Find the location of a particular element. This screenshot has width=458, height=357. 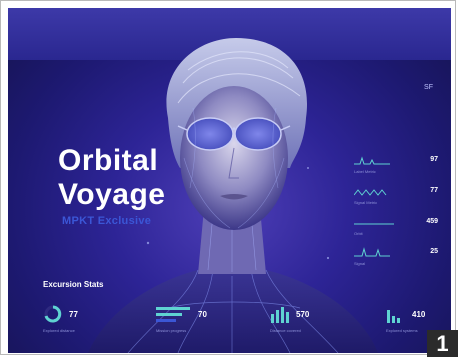

line-icon is located at coordinates (374, 224).